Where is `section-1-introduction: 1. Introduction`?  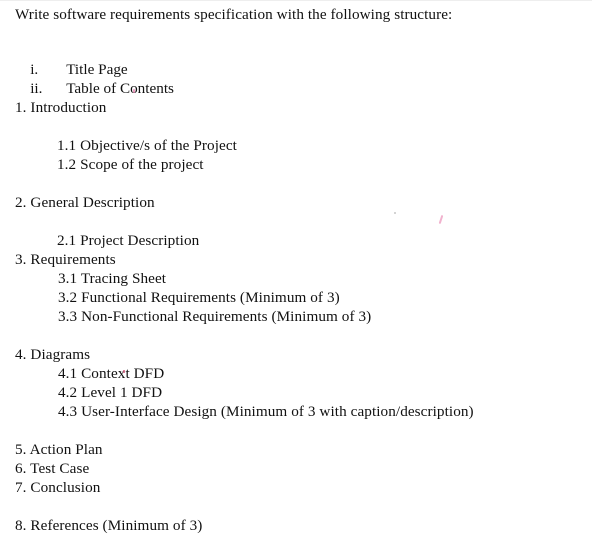 section-1-introduction: 1. Introduction is located at coordinates (61, 107).